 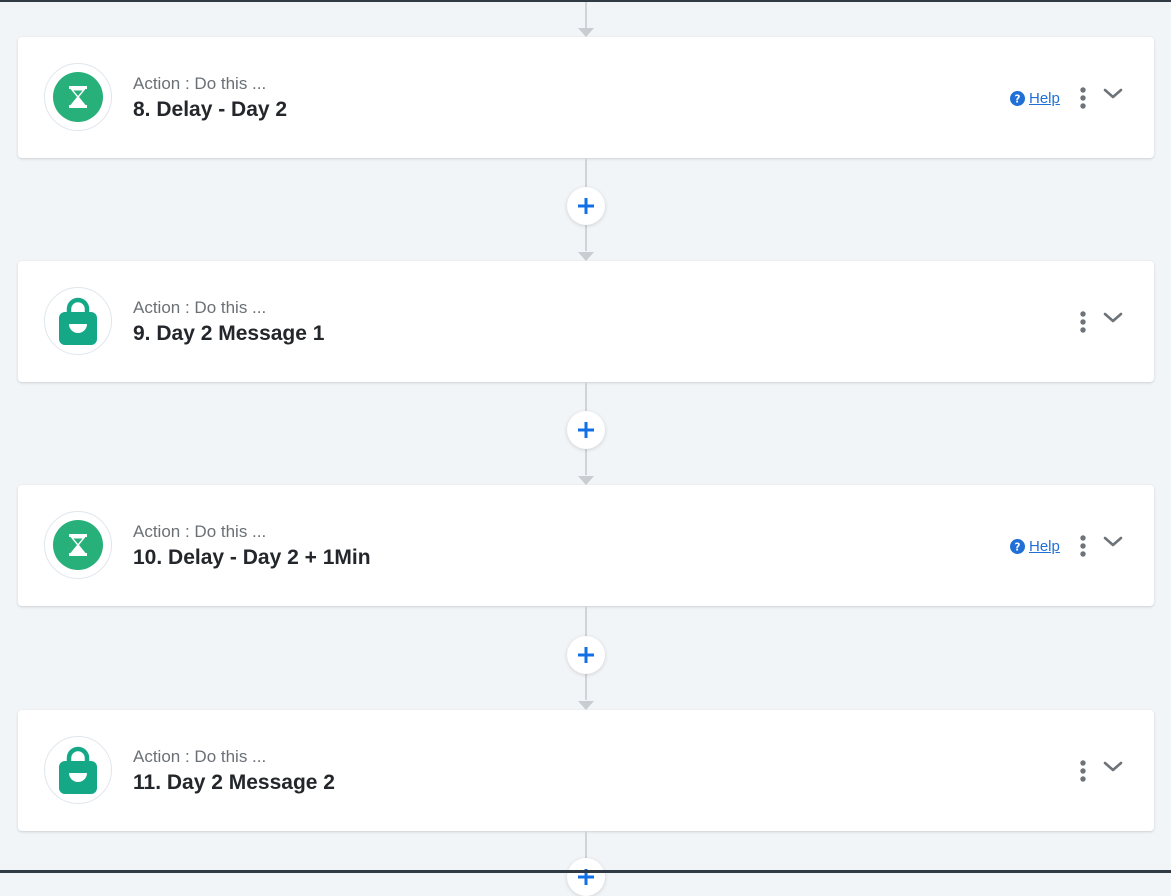 What do you see at coordinates (228, 334) in the screenshot?
I see `step-title: 9. Day 2 Message 1` at bounding box center [228, 334].